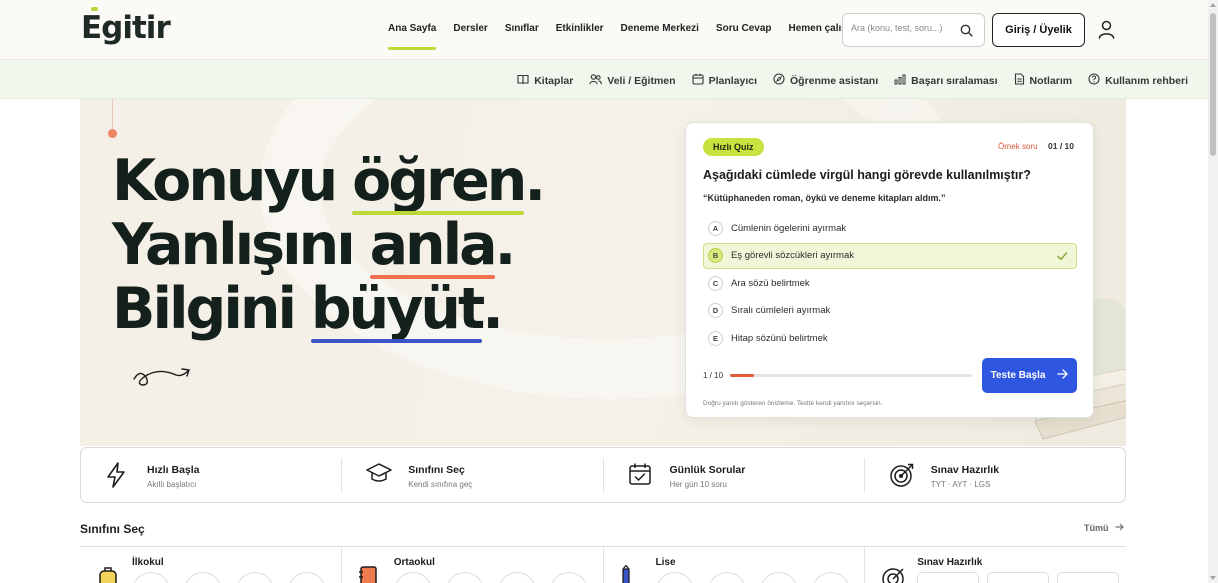 This screenshot has width=1218, height=583. Describe the element at coordinates (436, 470) in the screenshot. I see `feature-title: Sınıfını Seç` at that location.